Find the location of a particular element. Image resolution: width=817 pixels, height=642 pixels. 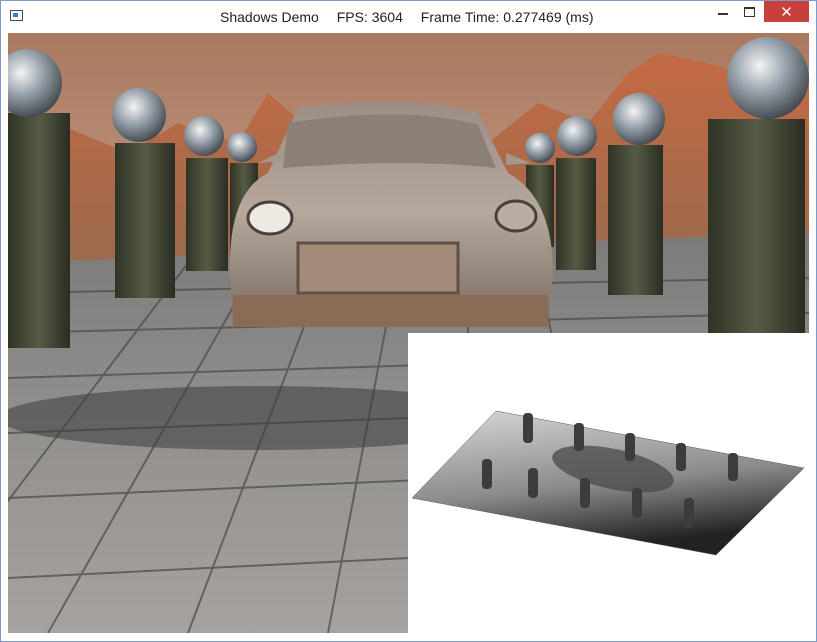

shadow-map-icon is located at coordinates (608, 483).